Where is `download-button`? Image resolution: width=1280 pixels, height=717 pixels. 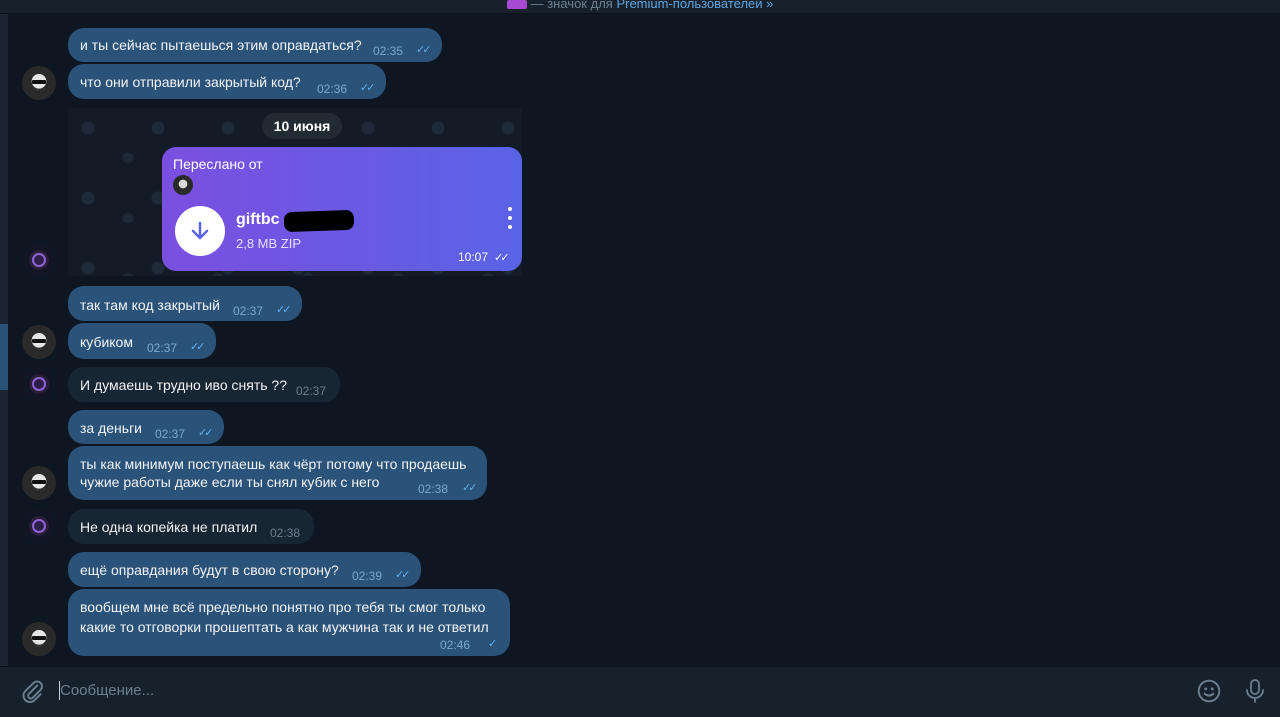 download-button is located at coordinates (200, 231).